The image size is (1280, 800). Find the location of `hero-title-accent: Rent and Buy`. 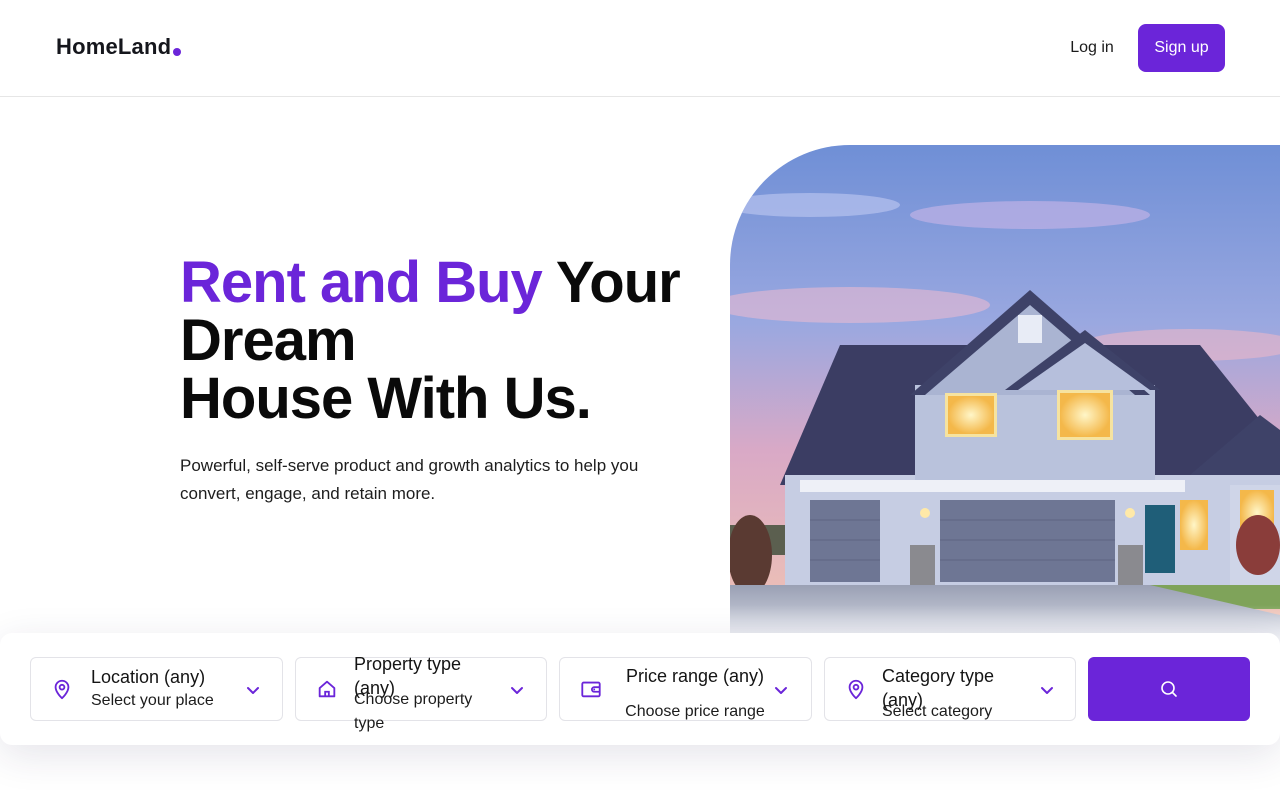

hero-title-accent: Rent and Buy is located at coordinates (361, 282).